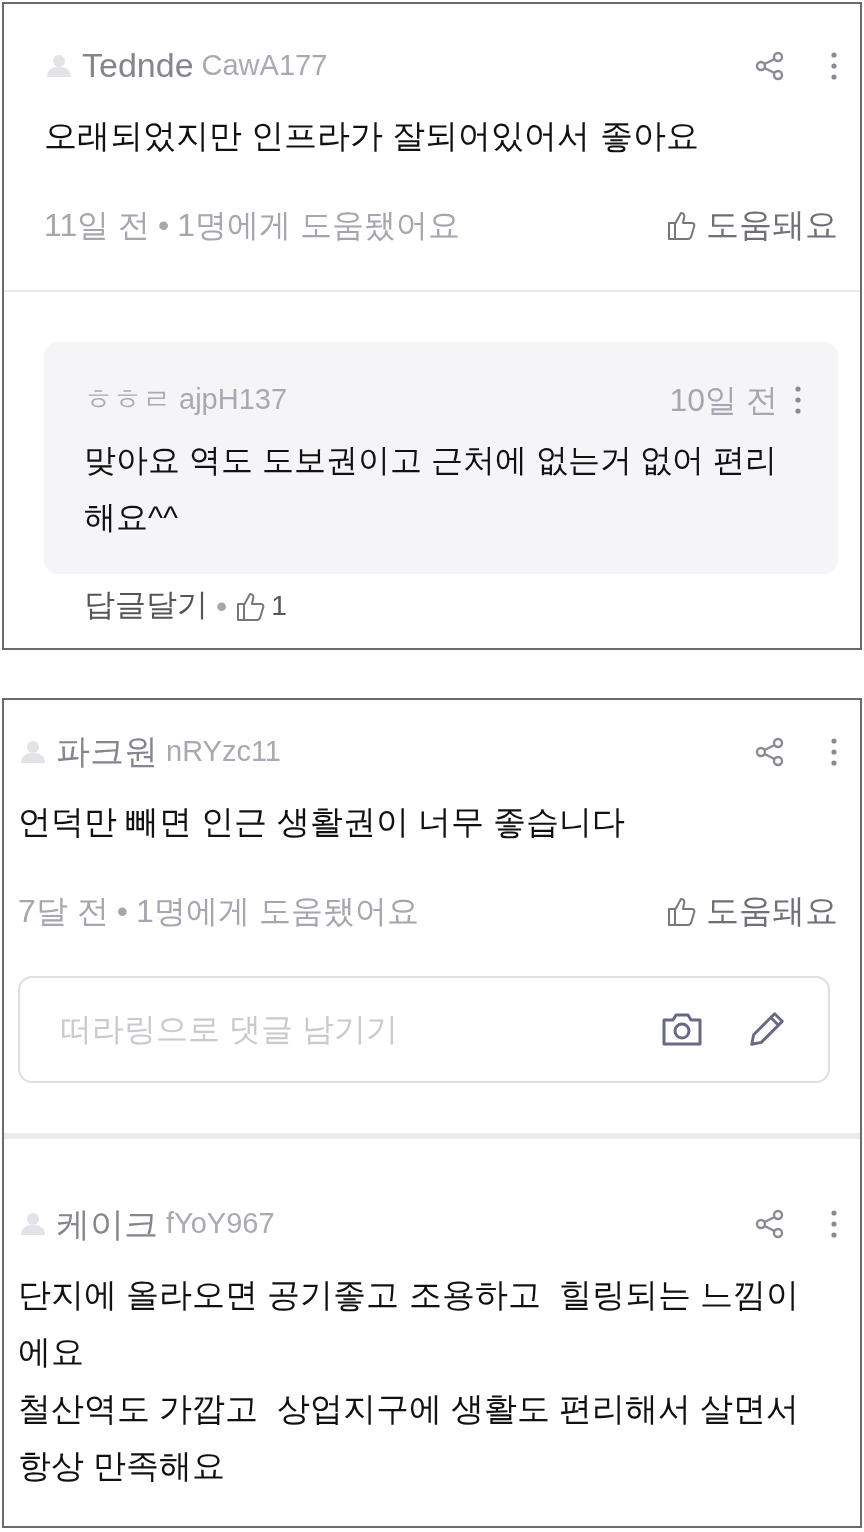 Image resolution: width=864 pixels, height=1532 pixels. I want to click on user-name: 케이크, so click(107, 1224).